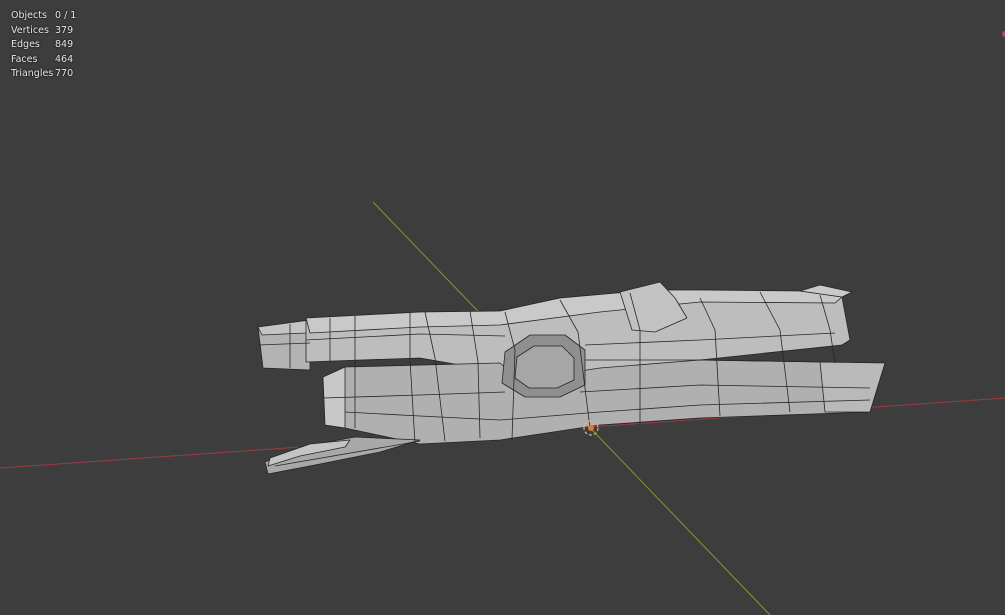 This screenshot has height=615, width=1005. Describe the element at coordinates (64, 59) in the screenshot. I see `stat-value: 464` at that location.